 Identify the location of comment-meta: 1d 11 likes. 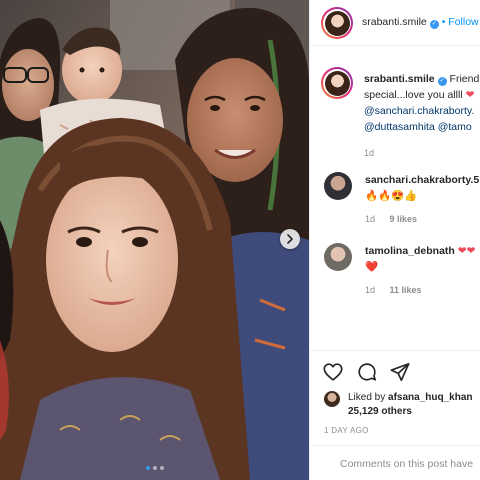
(393, 290).